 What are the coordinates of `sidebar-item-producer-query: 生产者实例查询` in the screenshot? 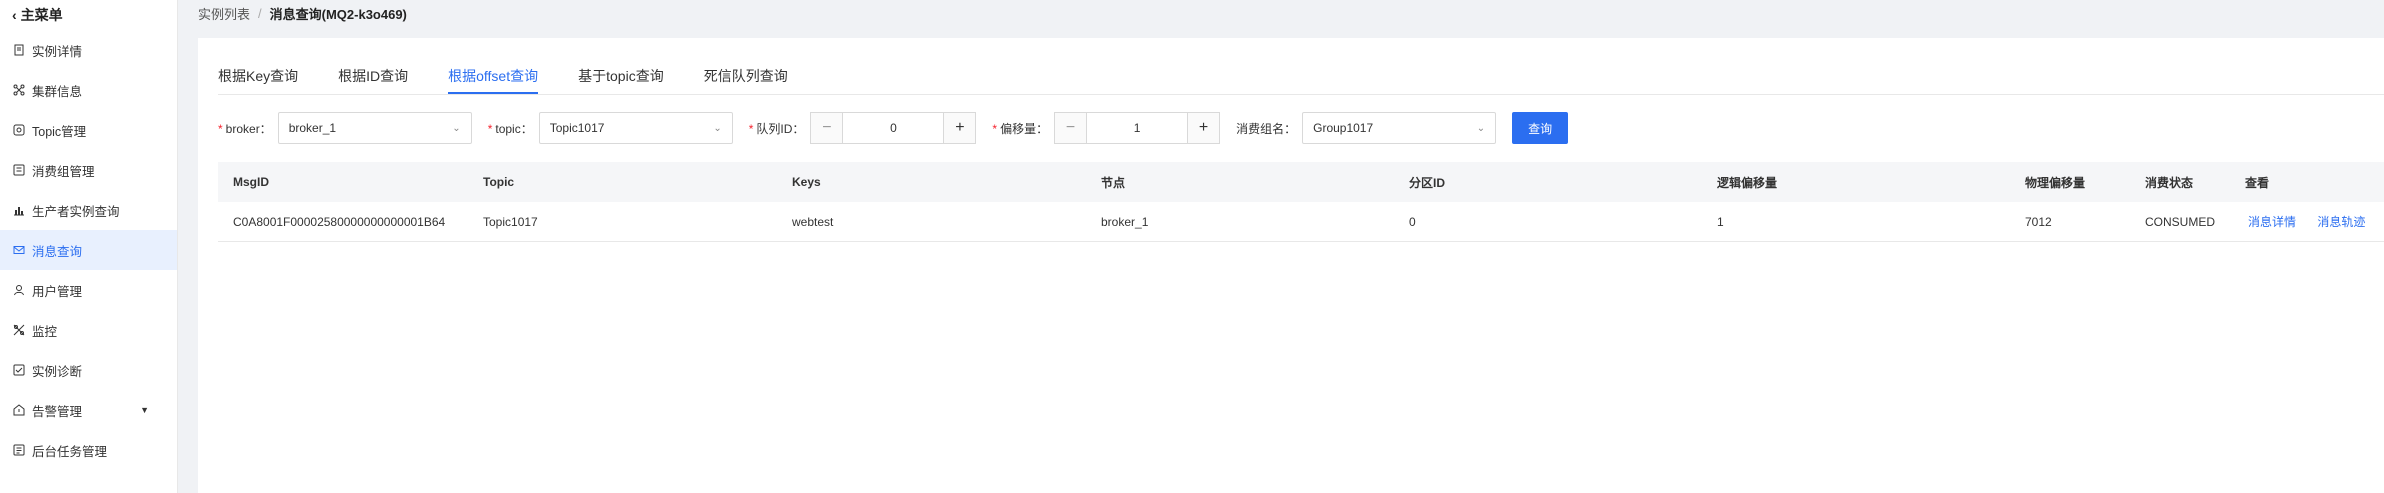 It's located at (88, 210).